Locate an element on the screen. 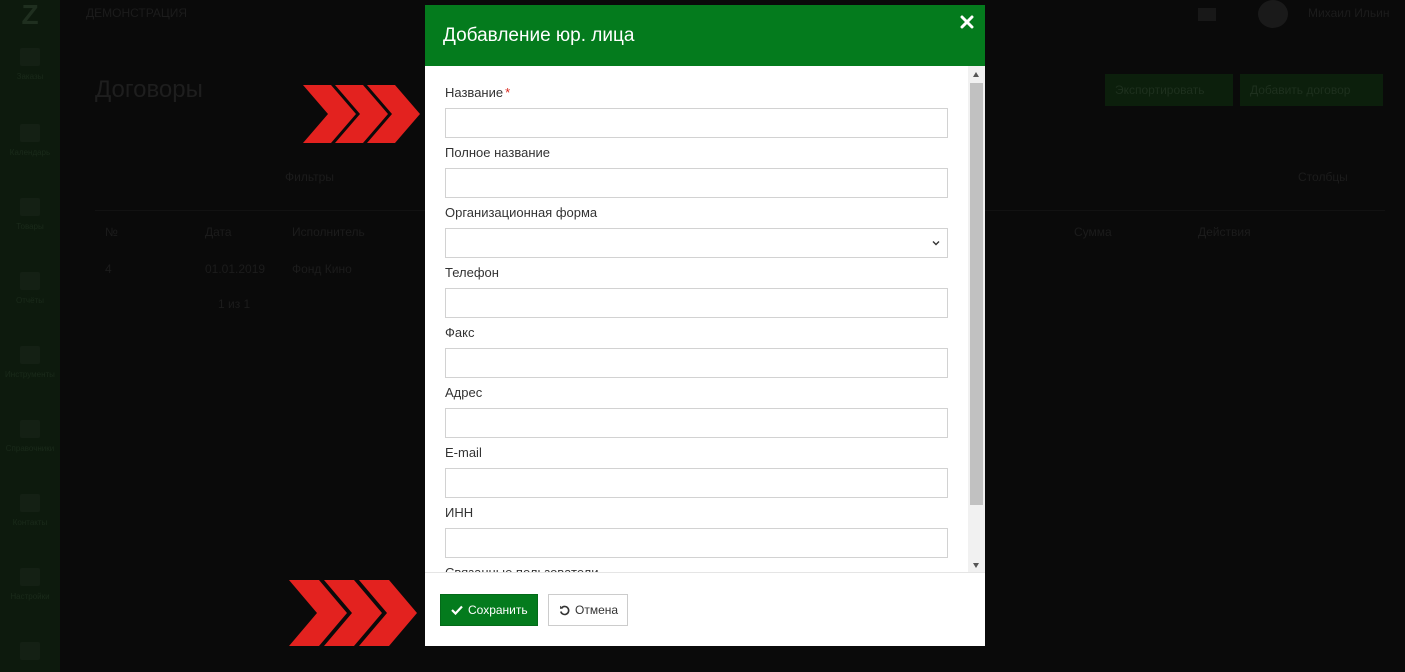  field-label-name: Название is located at coordinates (474, 92).